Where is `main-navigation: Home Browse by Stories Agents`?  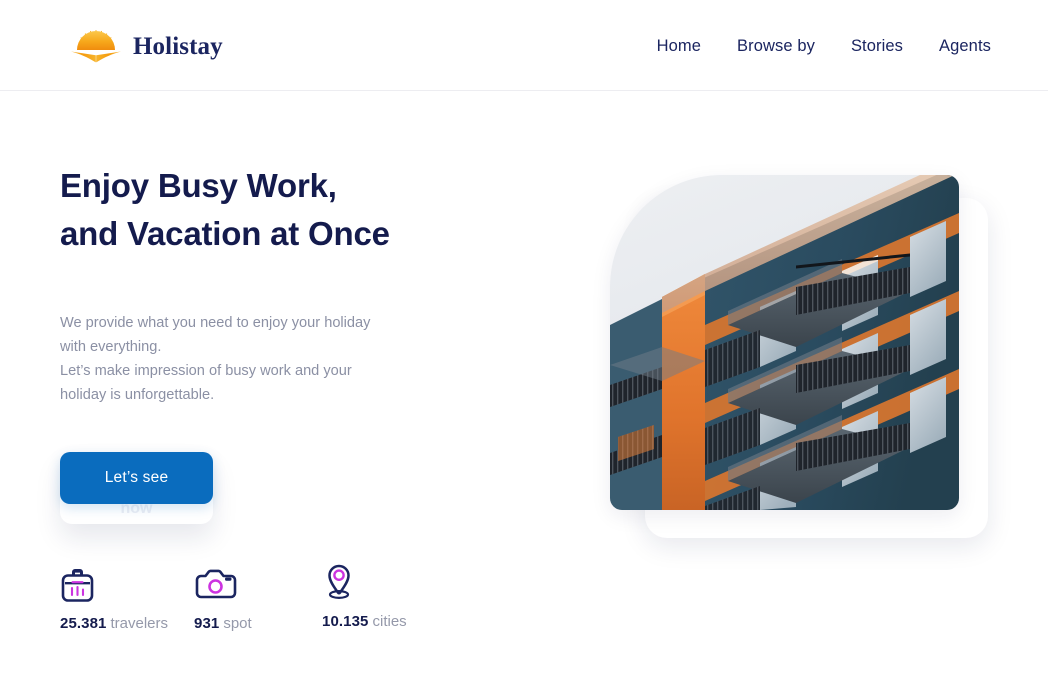 main-navigation: Home Browse by Stories Agents is located at coordinates (824, 46).